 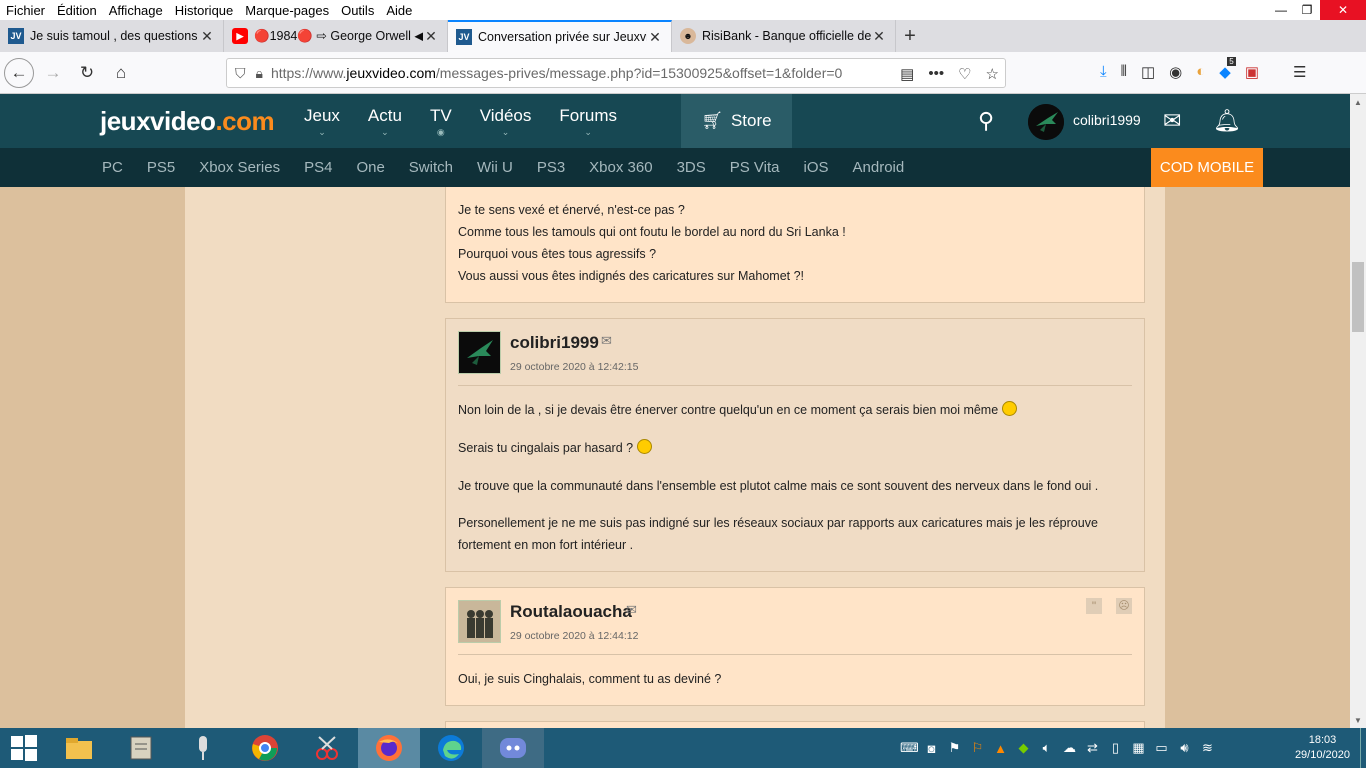 I want to click on account-icon: ◉, so click(x=1175, y=72).